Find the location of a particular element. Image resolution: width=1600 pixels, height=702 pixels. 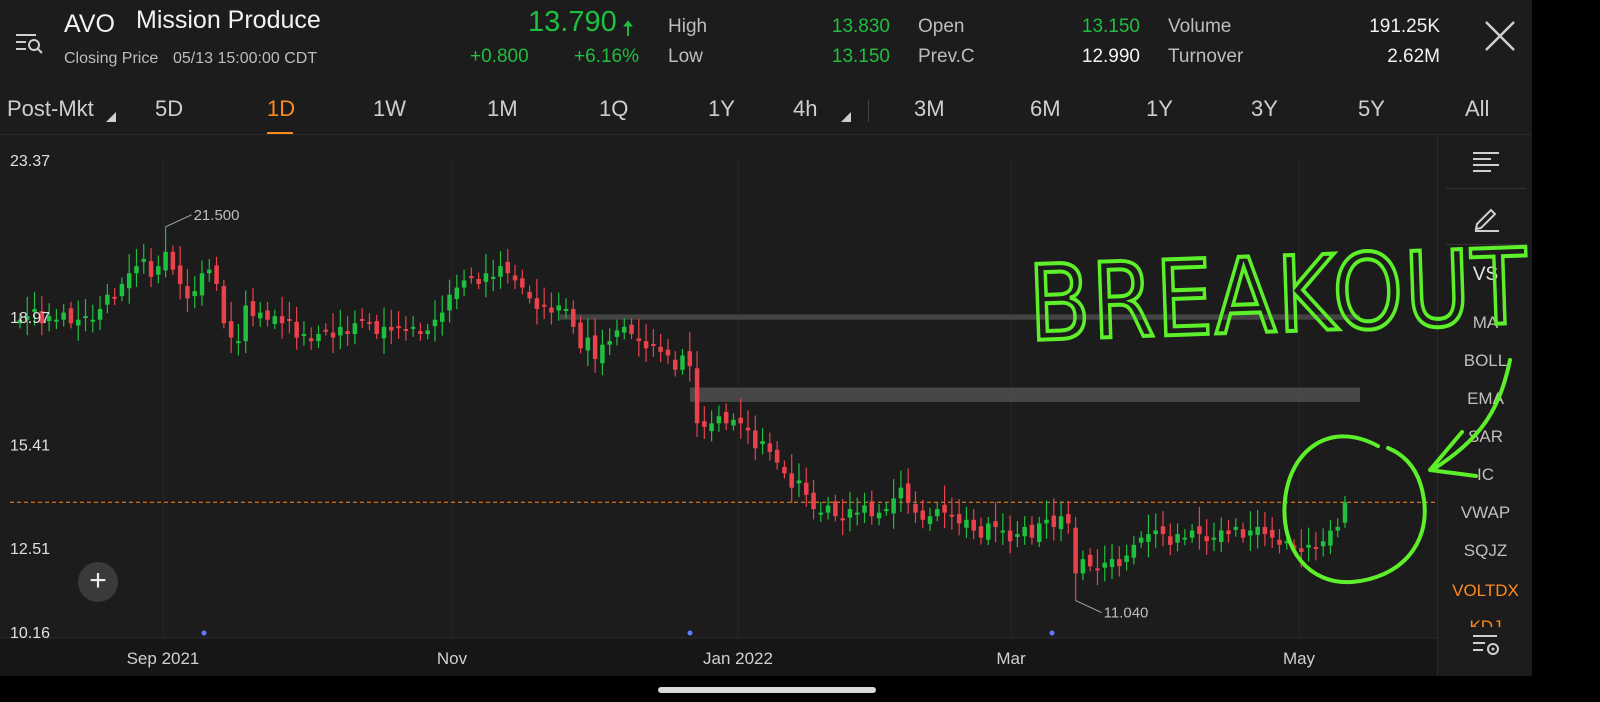

tab-1w: 1W is located at coordinates (389, 109).